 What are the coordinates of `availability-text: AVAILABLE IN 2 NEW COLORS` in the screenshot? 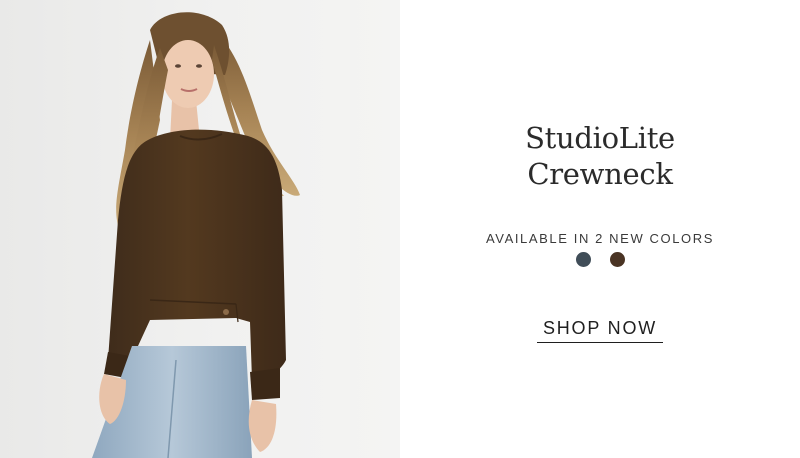 It's located at (600, 238).